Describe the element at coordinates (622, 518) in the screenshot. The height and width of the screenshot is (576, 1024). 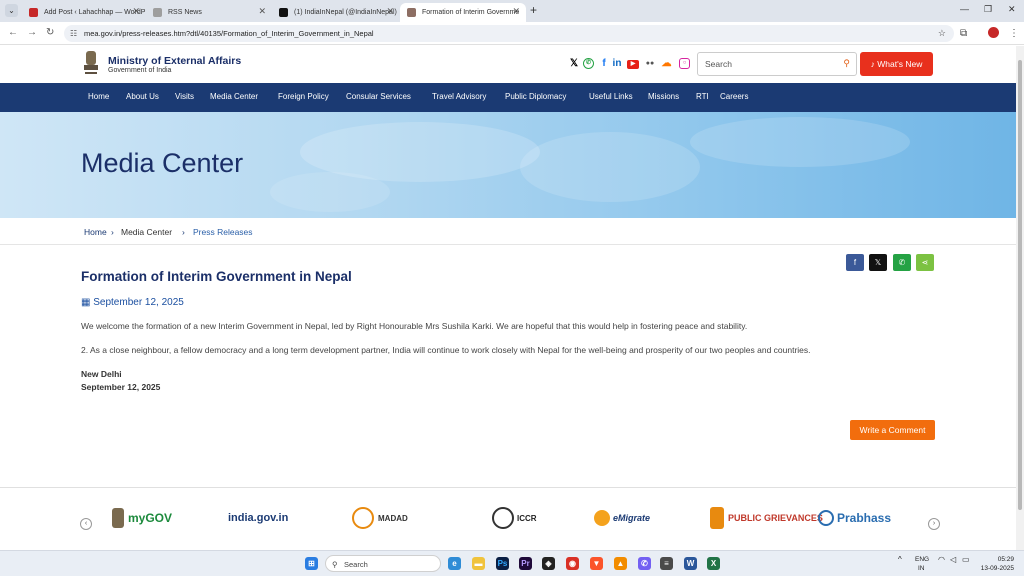
I see `emigrate-logo: eMigrate` at that location.